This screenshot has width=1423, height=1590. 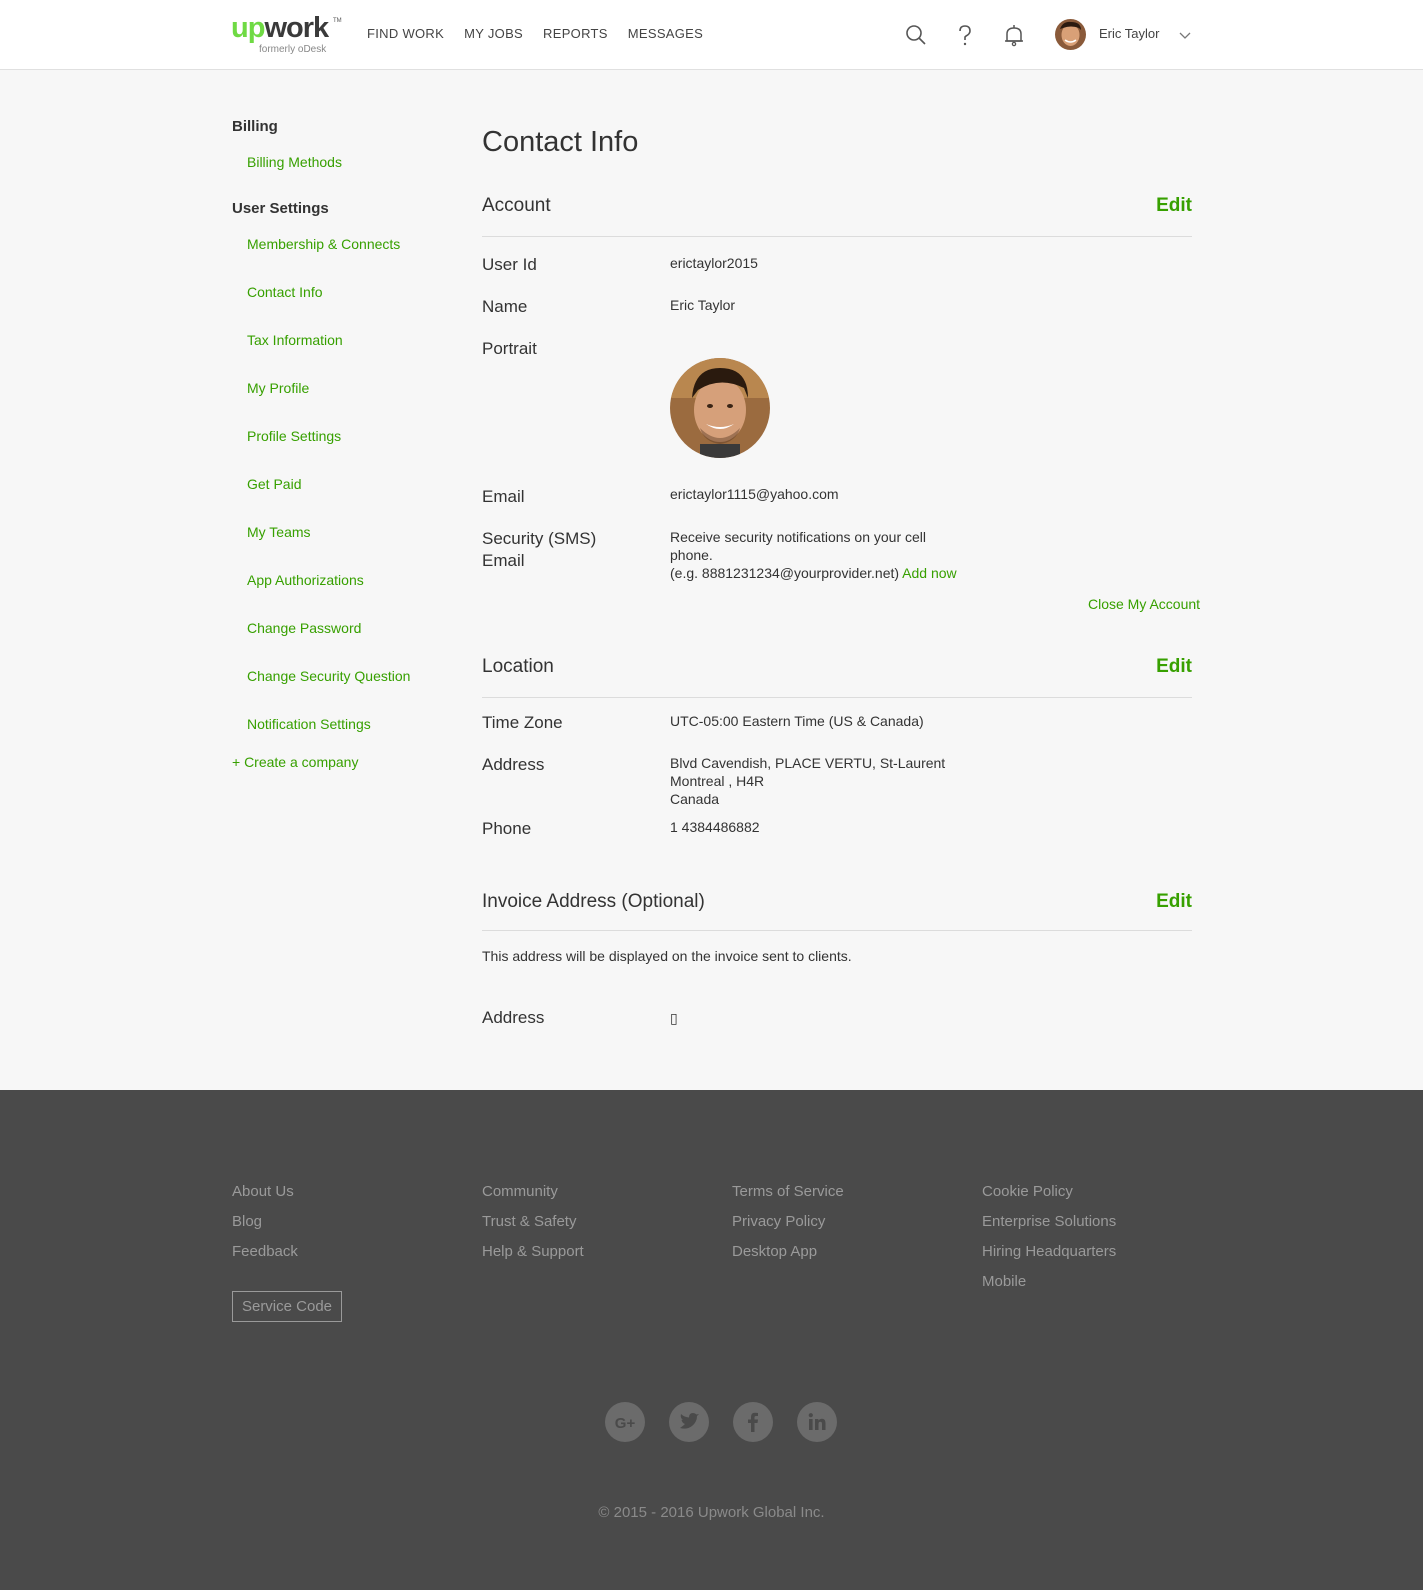 I want to click on location-edit-button: Edit, so click(x=1174, y=667).